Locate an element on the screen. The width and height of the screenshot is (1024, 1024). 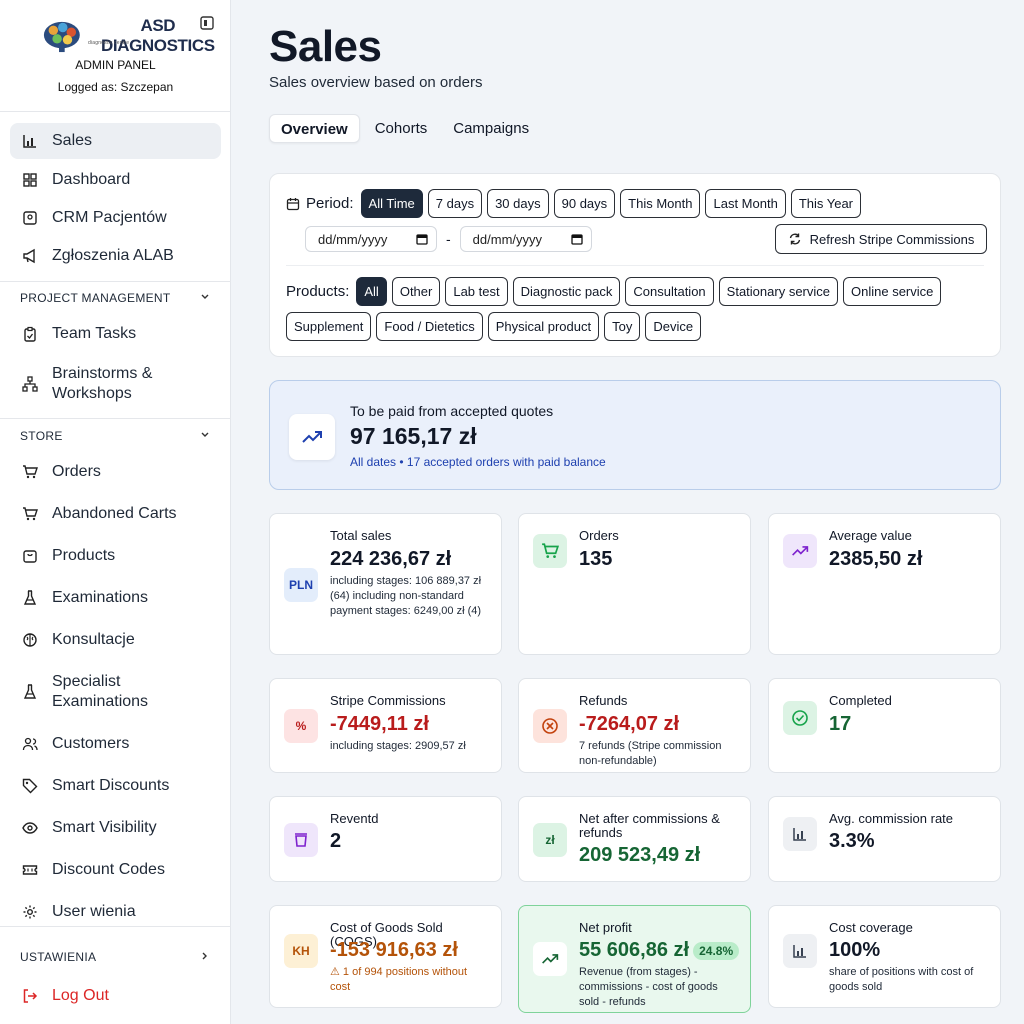
date-to-placeholder: dd/mm/yyyy is located at coordinates (507, 239).